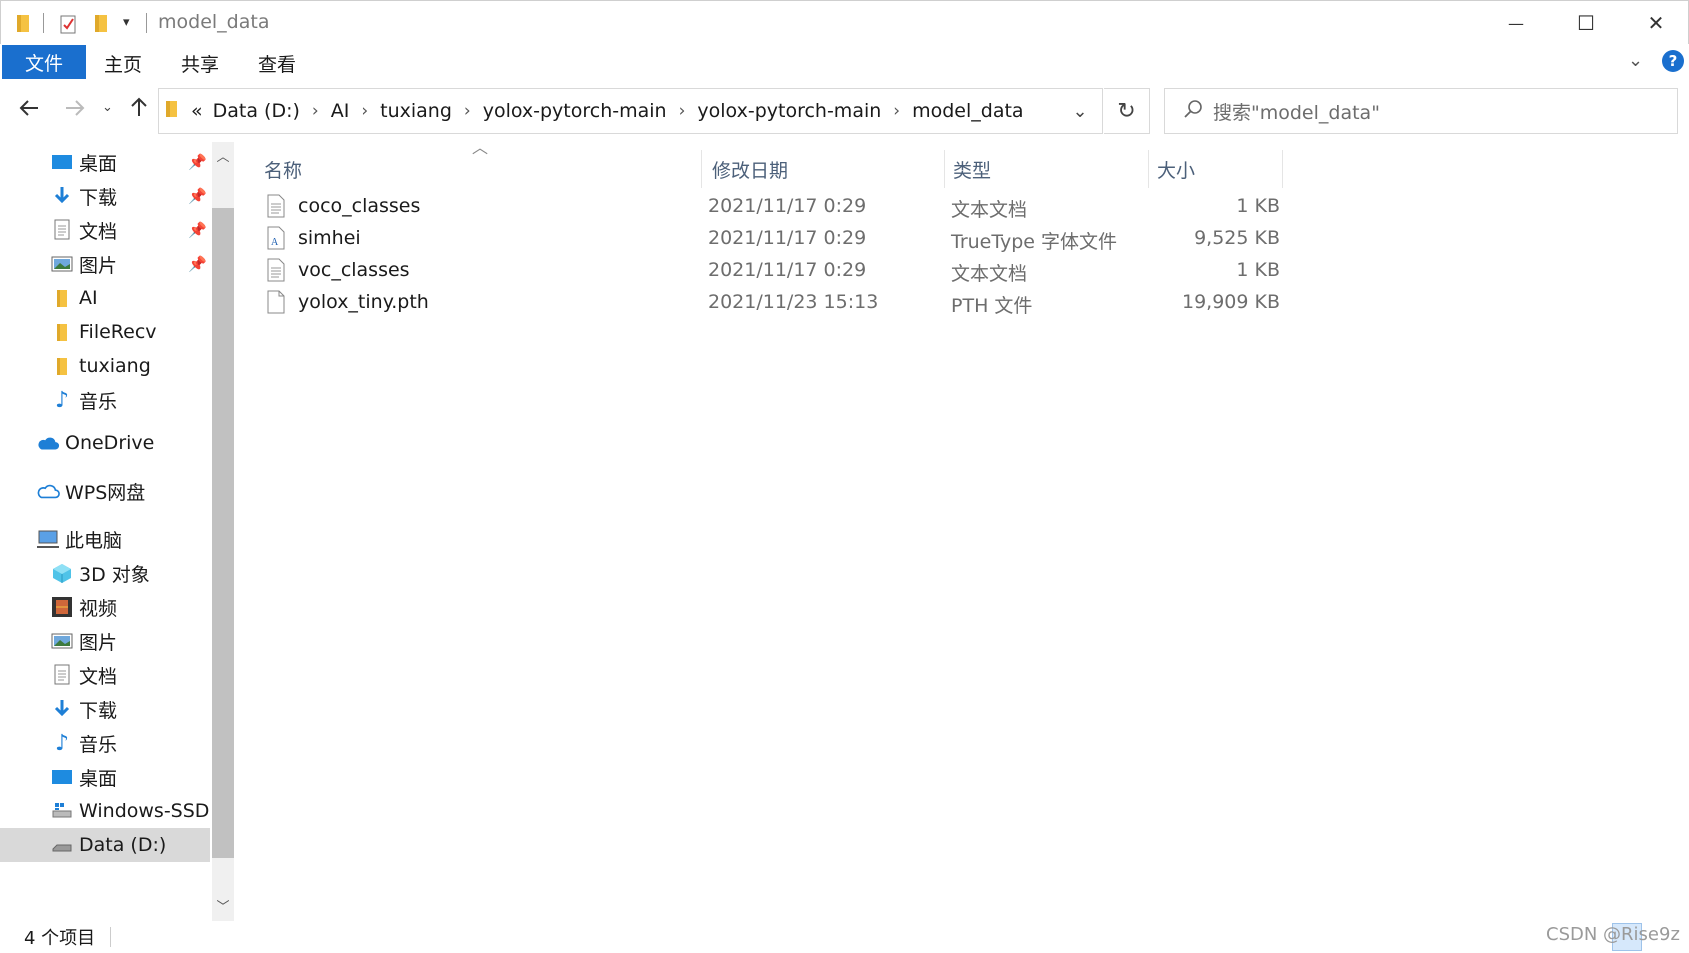  What do you see at coordinates (354, 270) in the screenshot?
I see `file-name: voc_classes` at bounding box center [354, 270].